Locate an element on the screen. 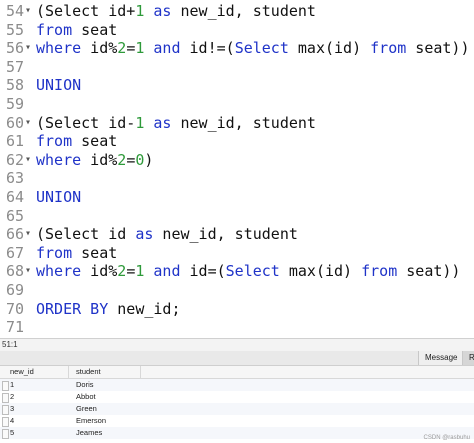 This screenshot has width=474, height=443. code-line: 60 ▾ (Select id-1 as new_id, student is located at coordinates (237, 123).